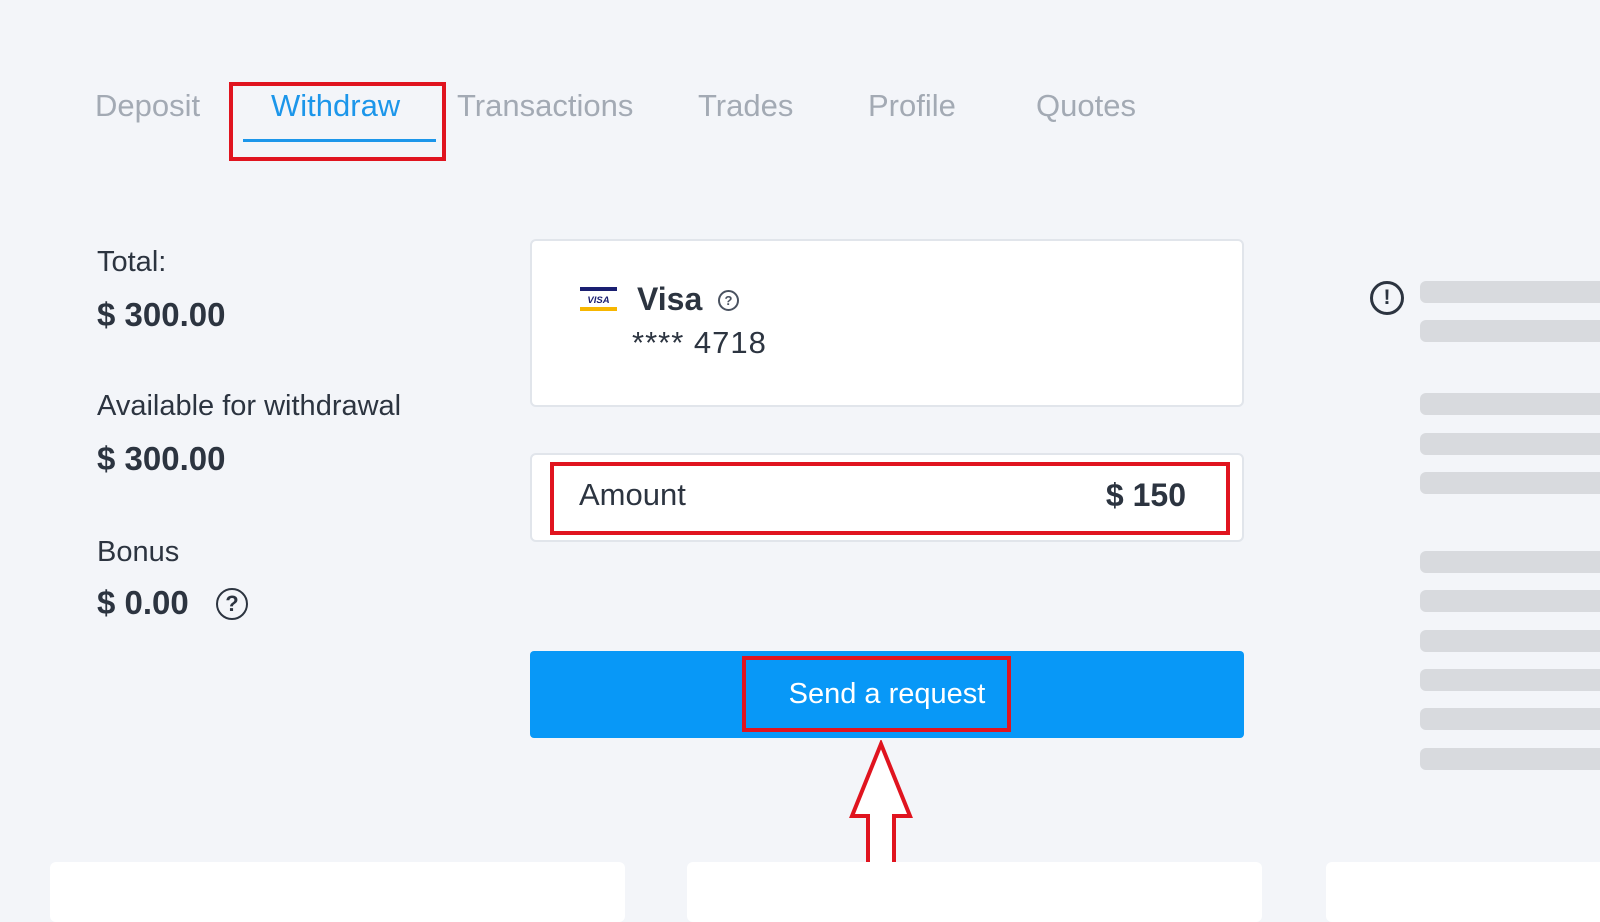  Describe the element at coordinates (1146, 495) in the screenshot. I see `amount-value: $ 150` at that location.